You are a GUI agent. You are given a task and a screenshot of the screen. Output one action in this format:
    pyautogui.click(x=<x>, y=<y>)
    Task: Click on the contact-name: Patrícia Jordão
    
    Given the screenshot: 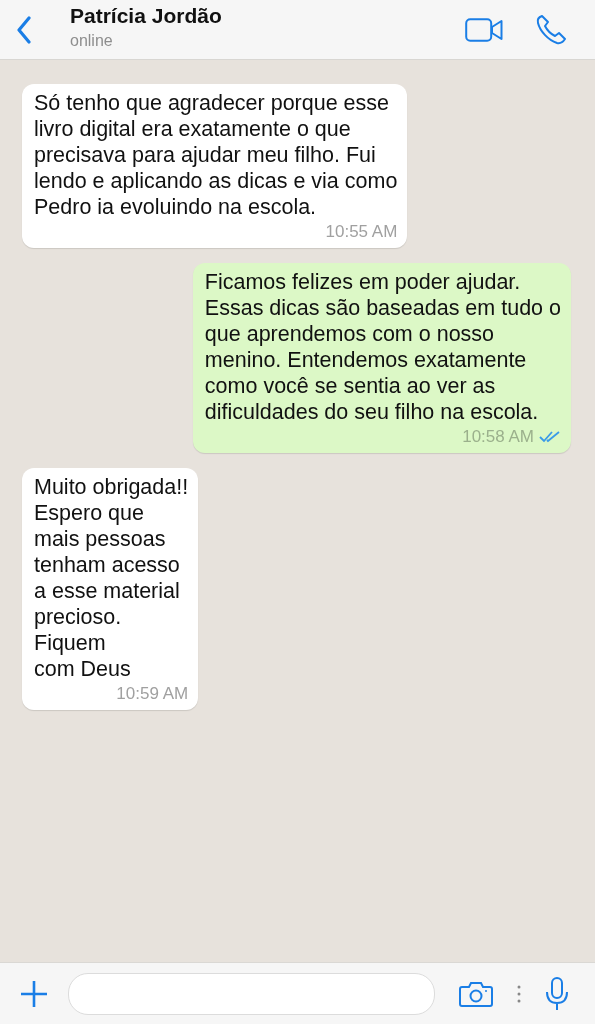 What is the action you would take?
    pyautogui.click(x=146, y=15)
    